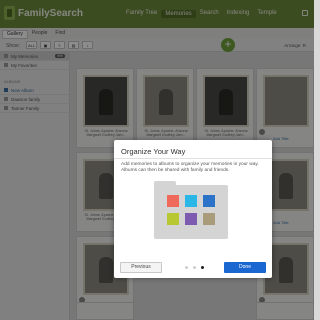 The width and height of the screenshot is (320, 320). I want to click on previous-button: Previous, so click(141, 267).